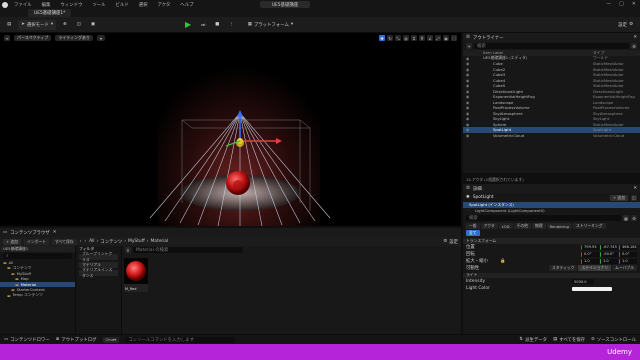 The image size is (640, 360). I want to click on advance-frame-button: ⏭, so click(203, 25).